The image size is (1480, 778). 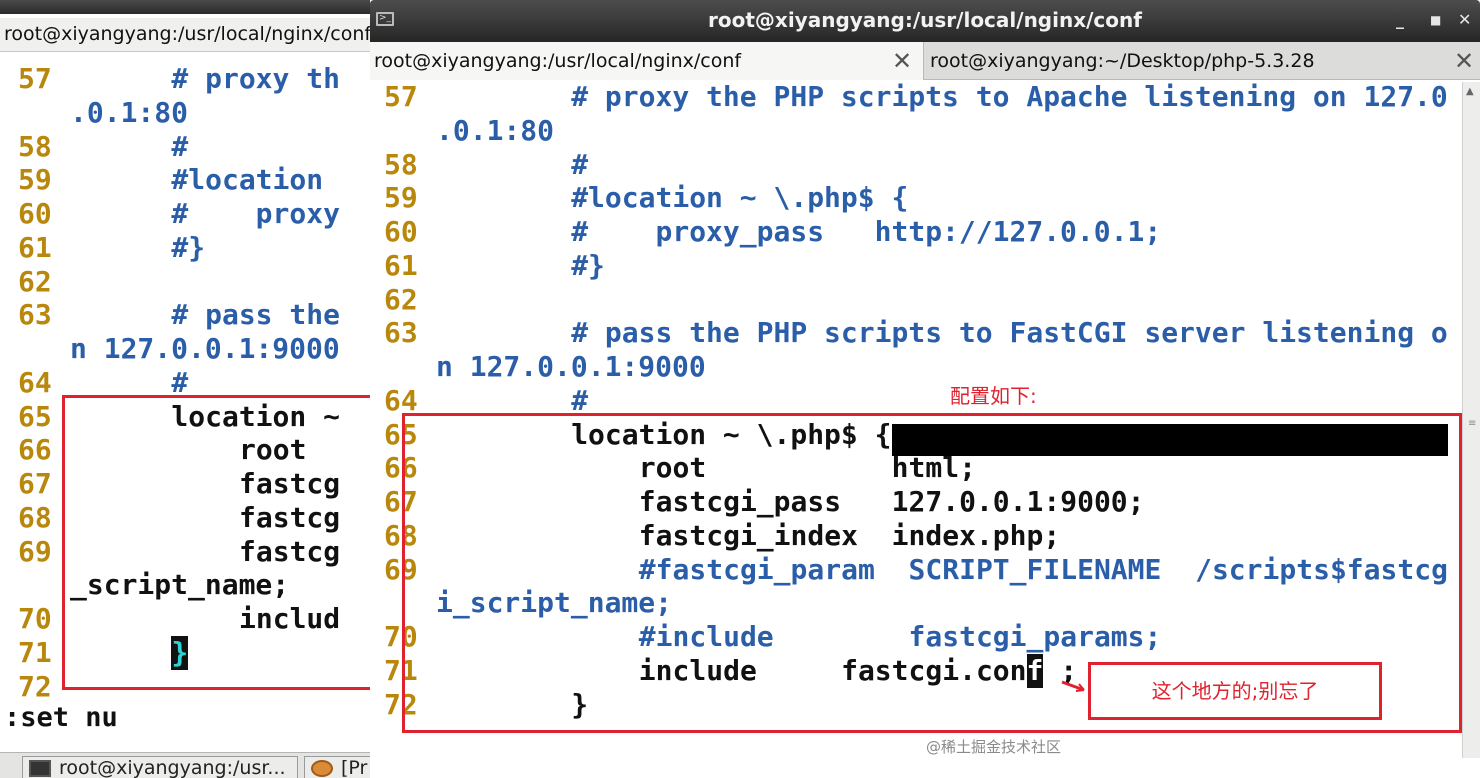 I want to click on back-window-titlebar, so click(x=190, y=7).